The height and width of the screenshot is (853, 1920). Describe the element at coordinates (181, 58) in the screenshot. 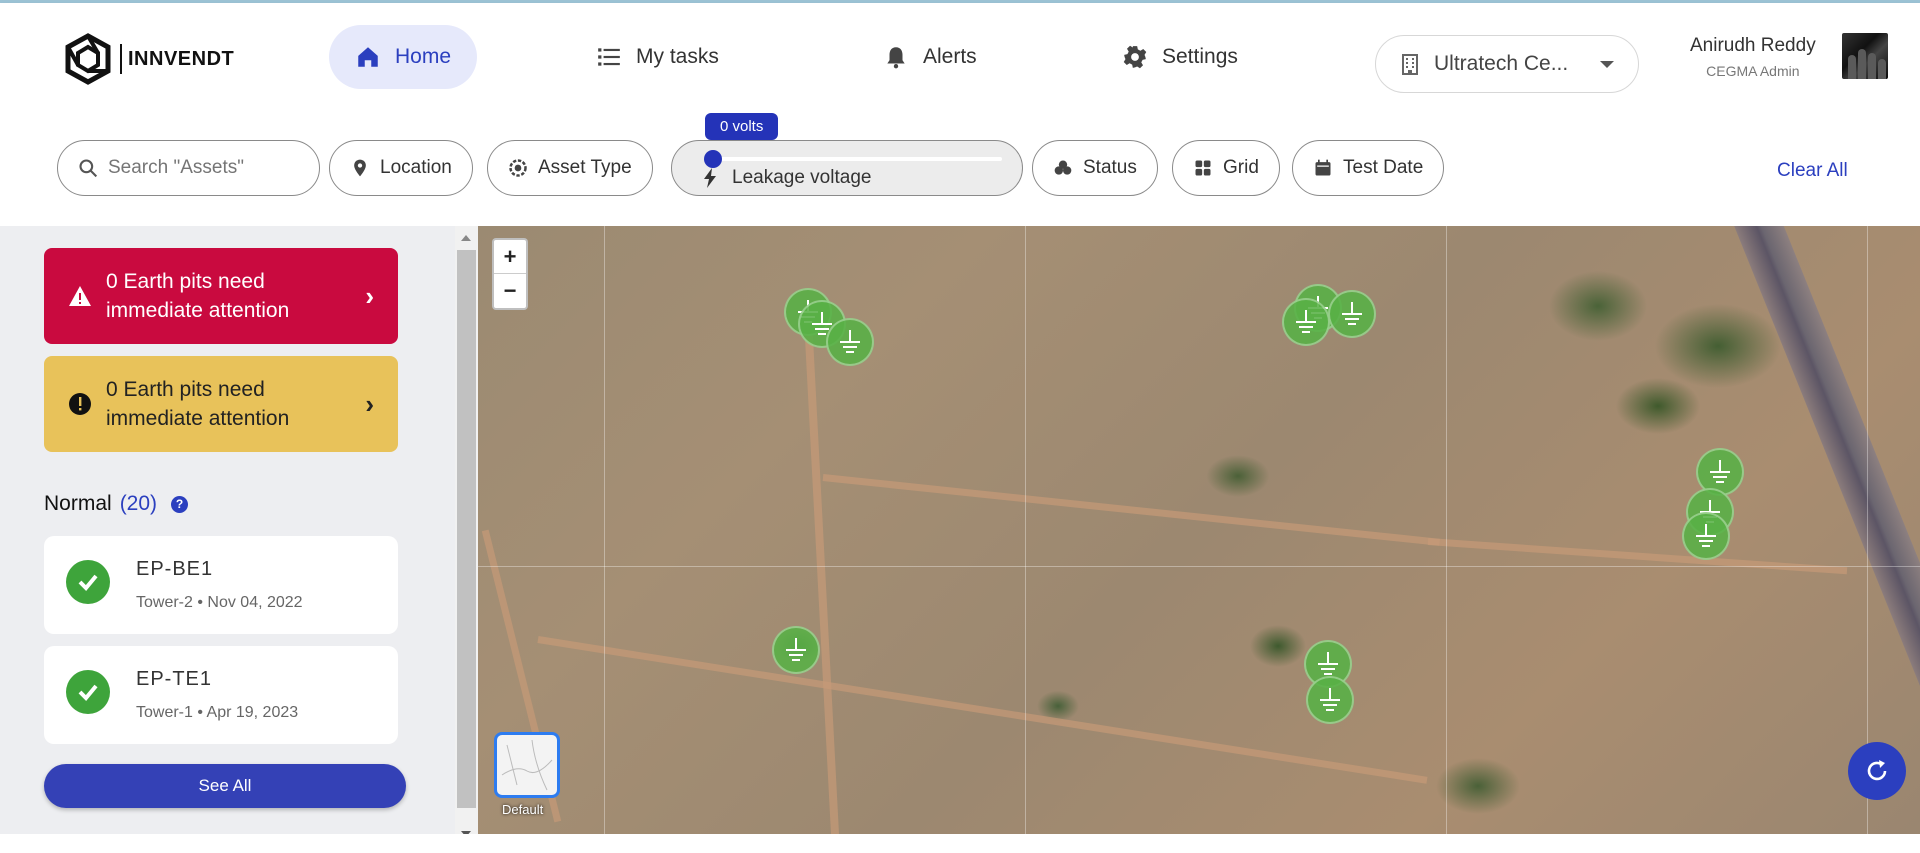

I see `brand-name: INNVENDT` at that location.